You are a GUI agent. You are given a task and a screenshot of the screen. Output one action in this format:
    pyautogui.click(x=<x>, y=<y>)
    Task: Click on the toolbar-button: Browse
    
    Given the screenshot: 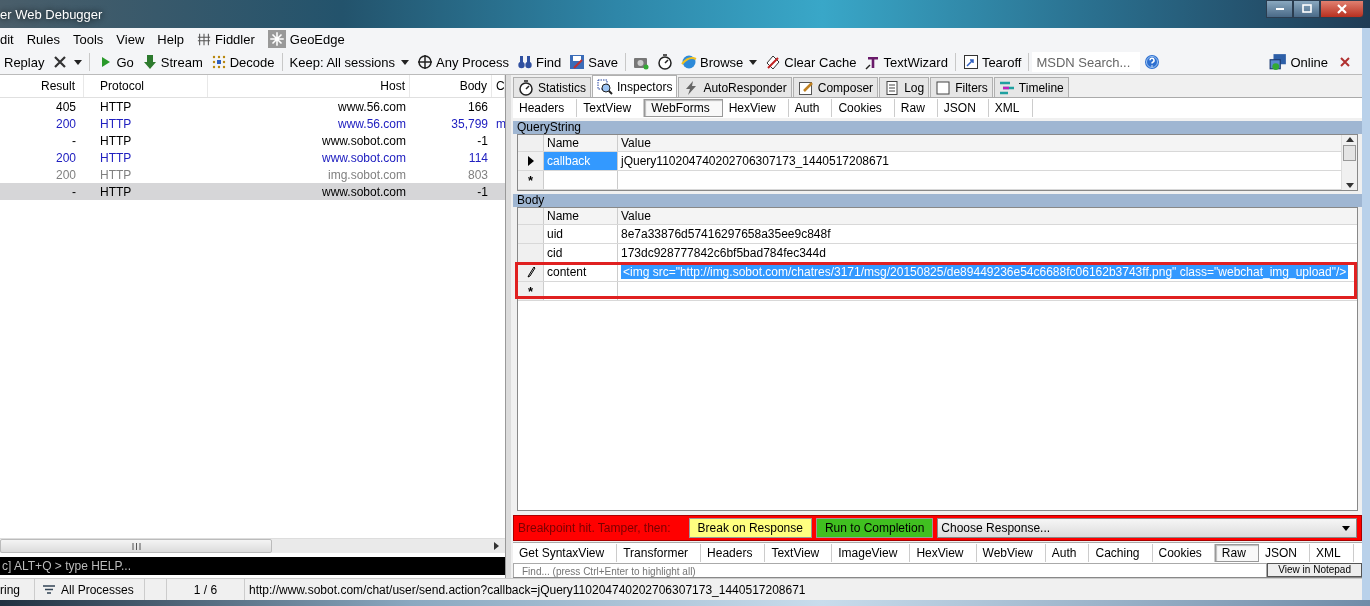 What is the action you would take?
    pyautogui.click(x=719, y=62)
    